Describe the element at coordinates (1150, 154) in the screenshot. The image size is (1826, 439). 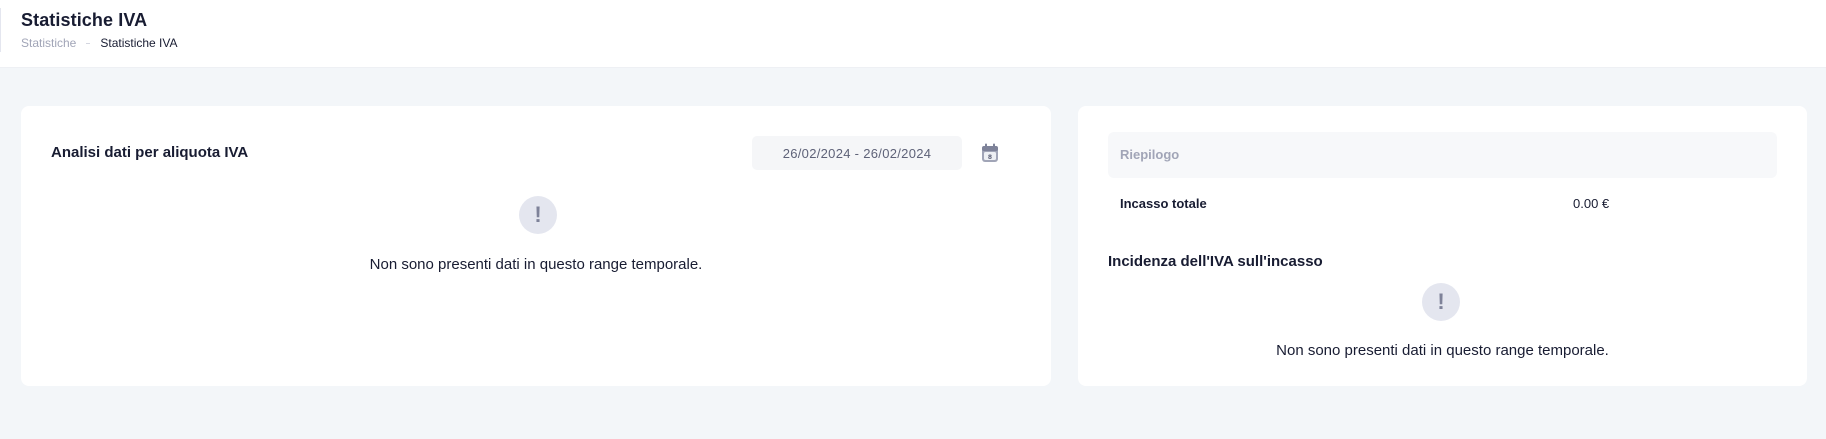
I see `summary-title: Riepilogo` at that location.